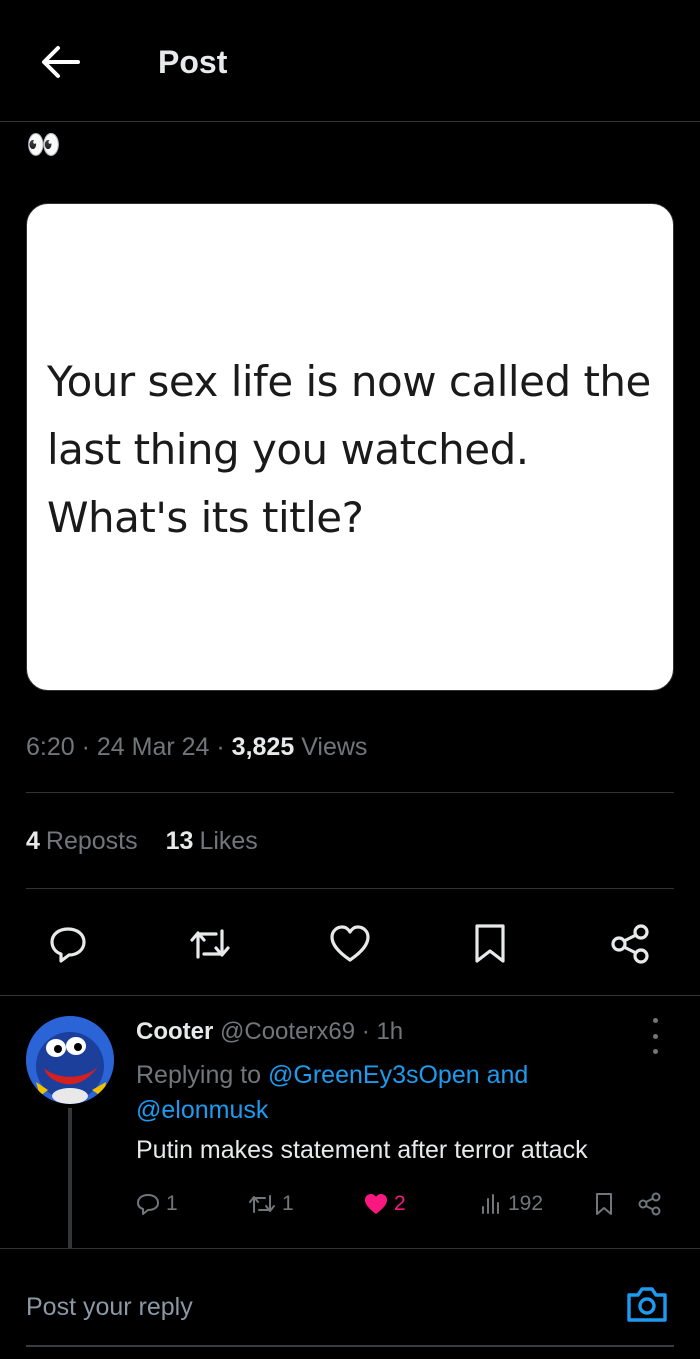 This screenshot has height=1359, width=700. What do you see at coordinates (82, 841) in the screenshot?
I see `reposts-stat: 4 Reposts` at bounding box center [82, 841].